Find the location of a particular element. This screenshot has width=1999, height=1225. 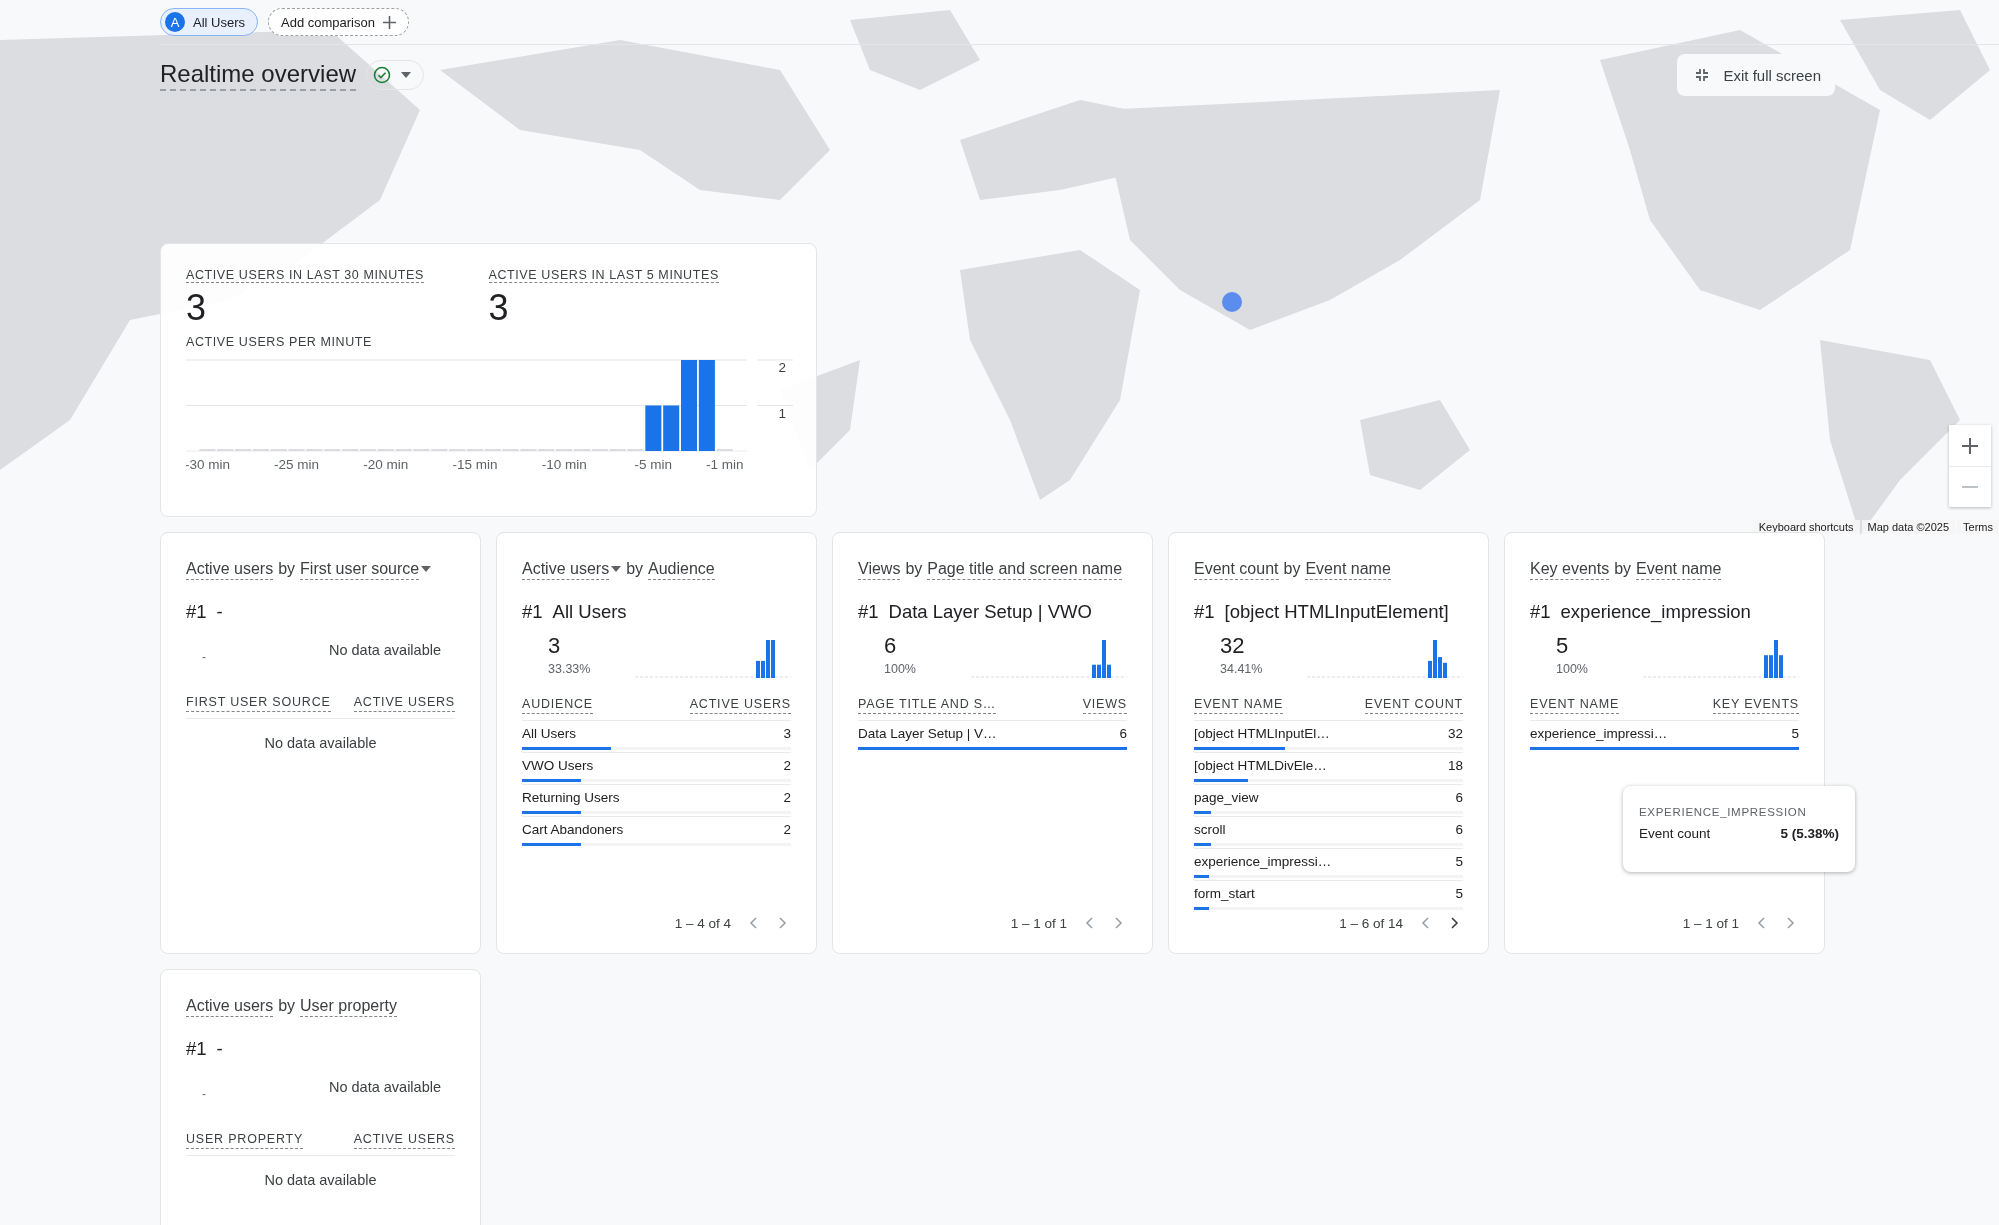

minus-icon is located at coordinates (1970, 487).